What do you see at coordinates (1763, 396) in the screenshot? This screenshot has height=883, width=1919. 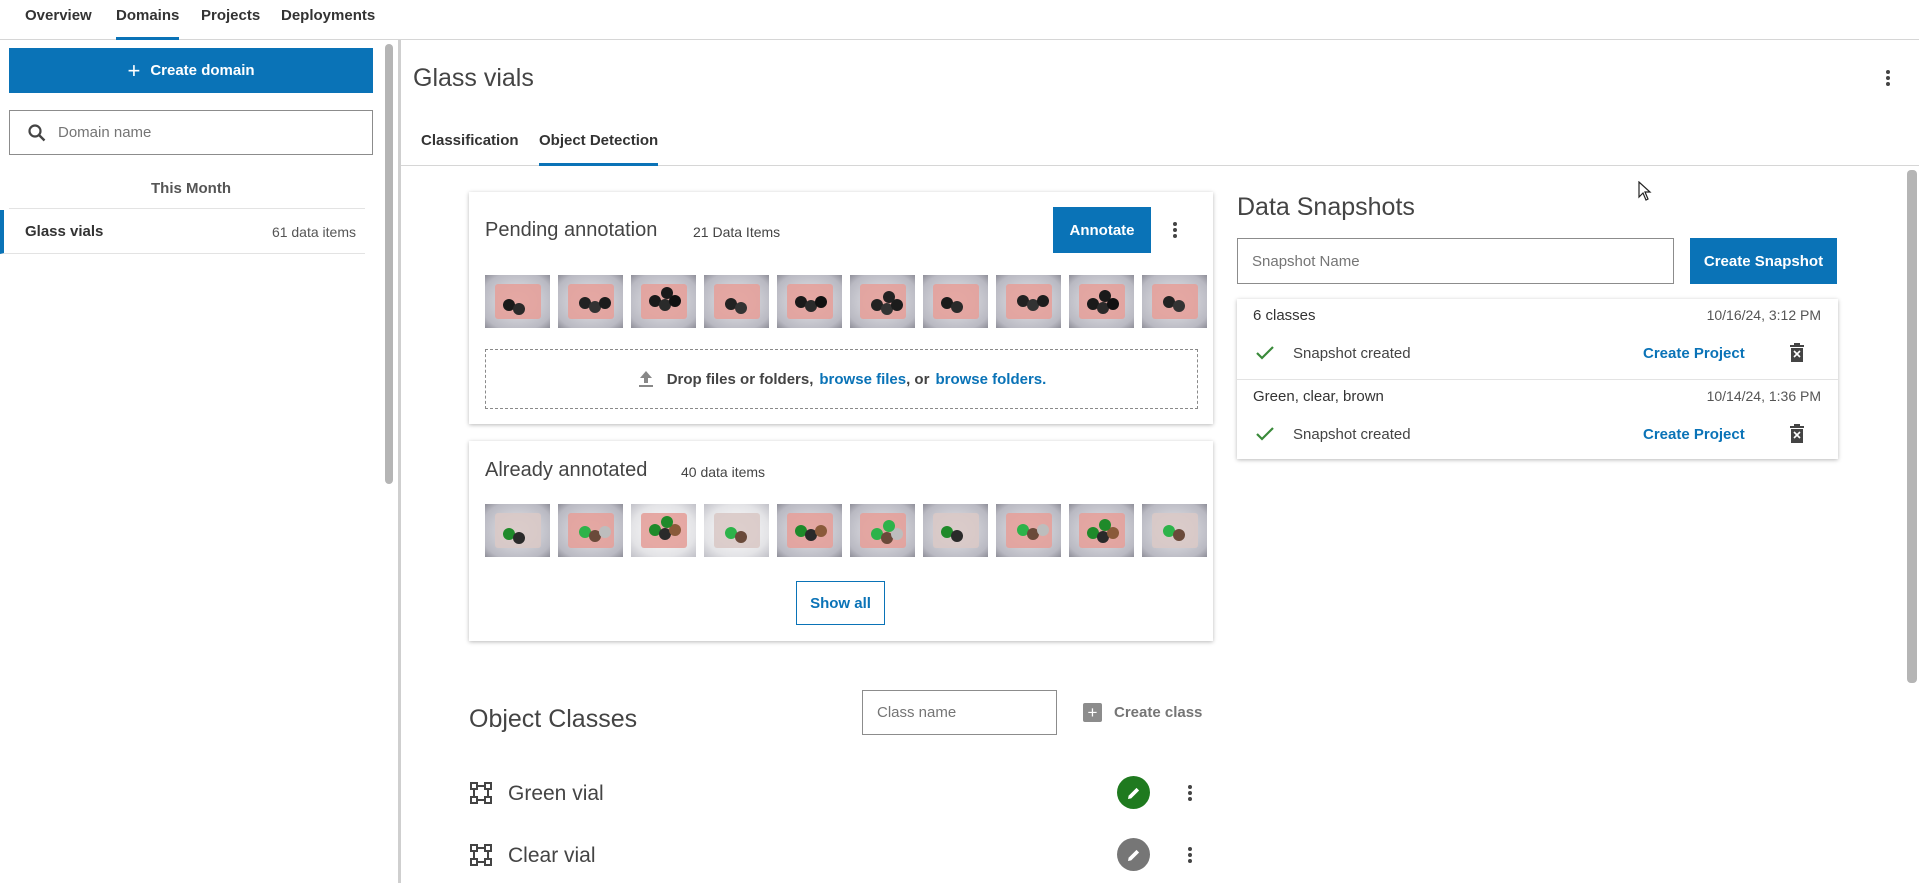 I see `snapshot-date: 10/14/24, 1:36 PM` at bounding box center [1763, 396].